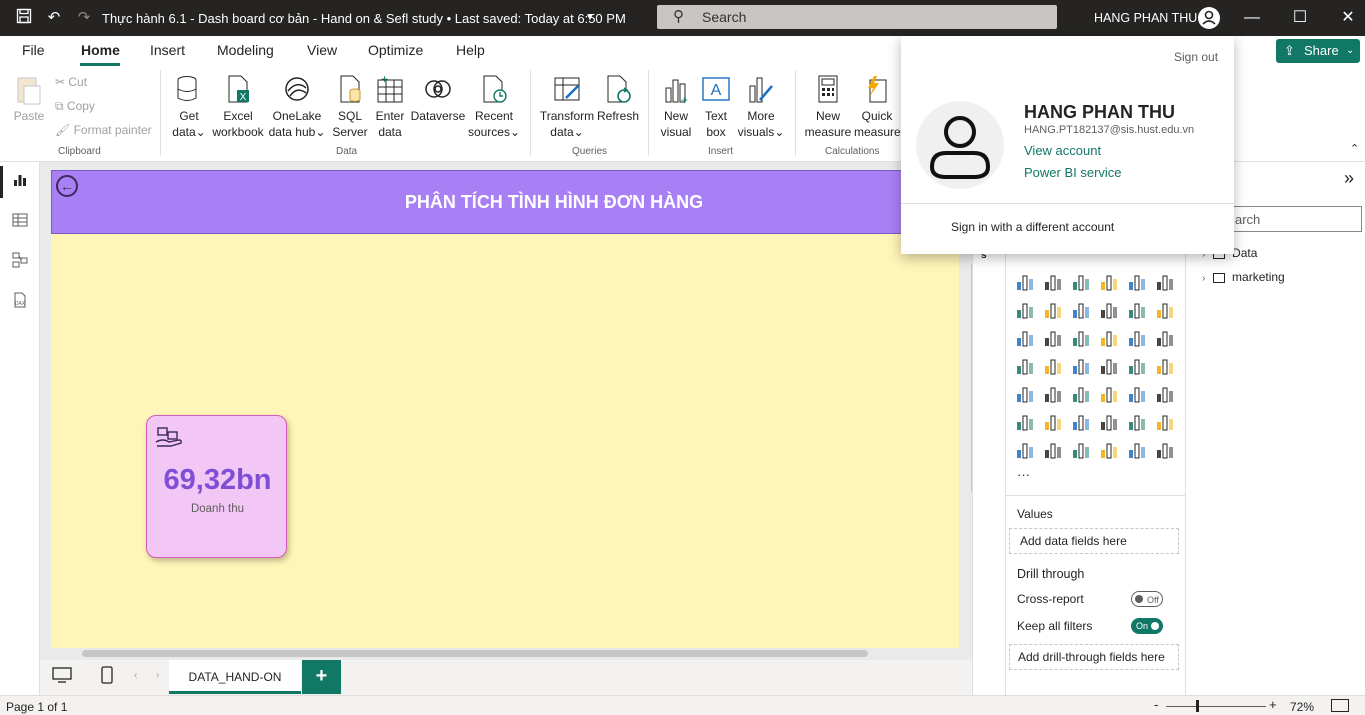 The height and width of the screenshot is (715, 1365). I want to click on dax-query-view-icon: DAX, so click(20, 302).